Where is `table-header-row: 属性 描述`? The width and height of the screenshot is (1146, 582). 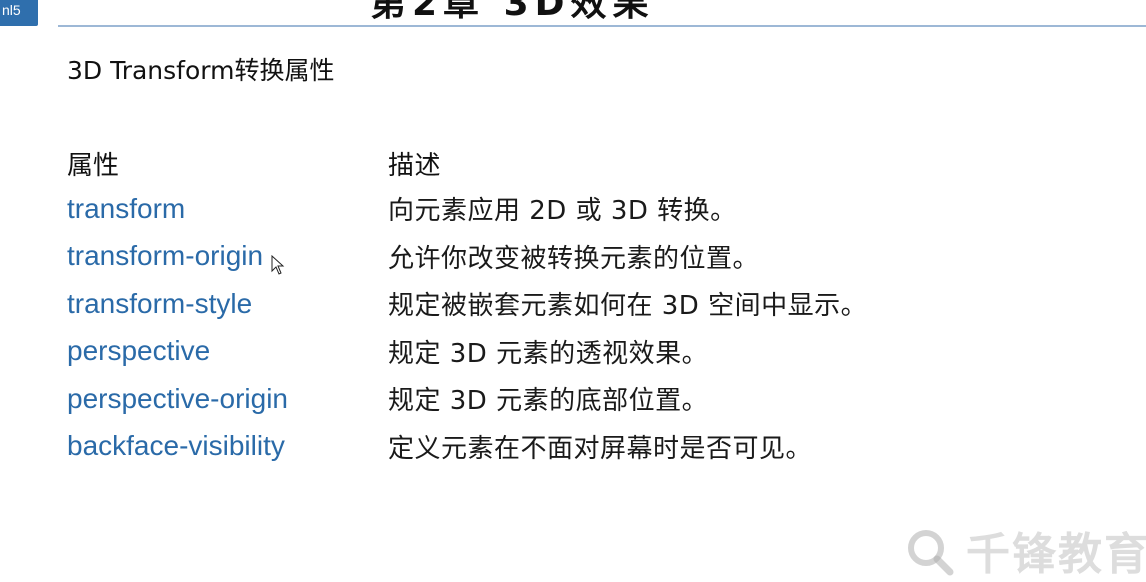
table-header-row: 属性 描述 is located at coordinates (467, 163).